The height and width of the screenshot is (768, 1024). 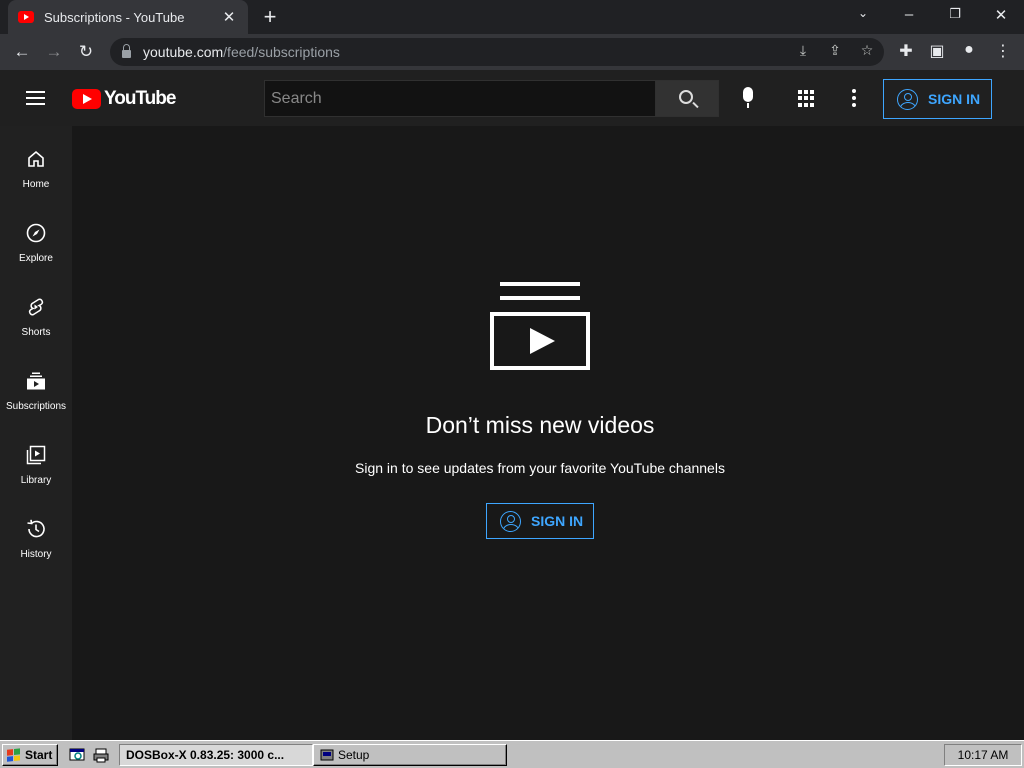 I want to click on url-path: /feed/subscriptions, so click(x=281, y=52).